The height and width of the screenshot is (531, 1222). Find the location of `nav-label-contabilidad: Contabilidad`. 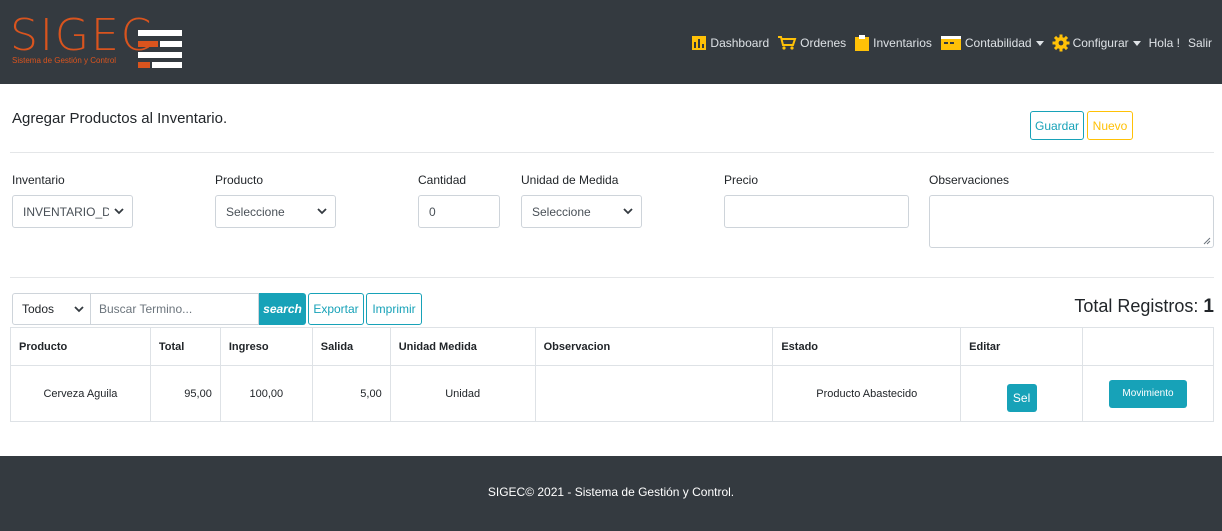

nav-label-contabilidad: Contabilidad is located at coordinates (998, 43).